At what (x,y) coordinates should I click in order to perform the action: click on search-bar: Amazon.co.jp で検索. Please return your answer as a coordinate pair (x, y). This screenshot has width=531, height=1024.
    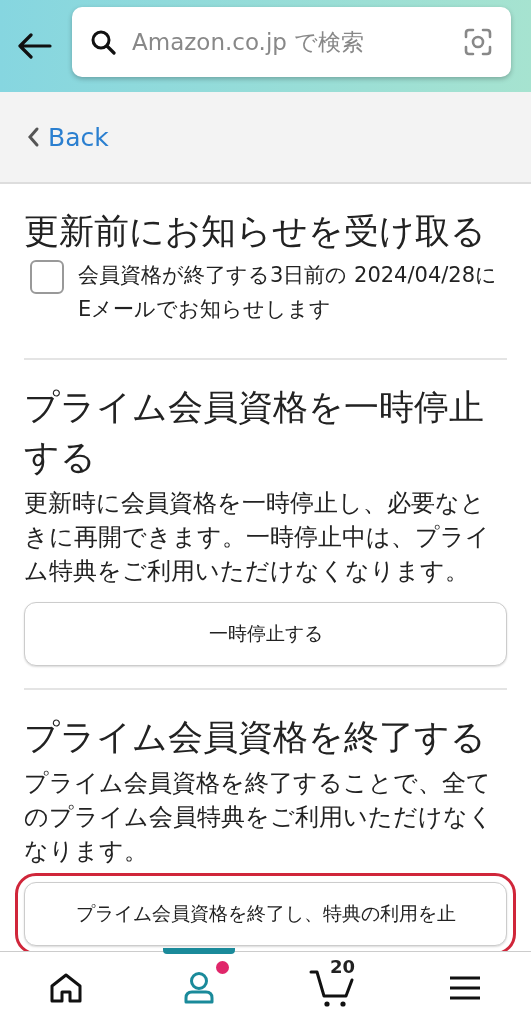
    Looking at the image, I should click on (291, 42).